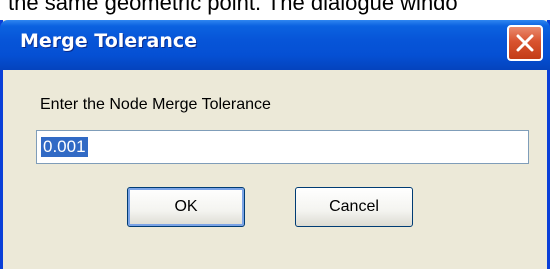 This screenshot has height=269, width=550. I want to click on dialog-title: Merge Tolerance, so click(109, 41).